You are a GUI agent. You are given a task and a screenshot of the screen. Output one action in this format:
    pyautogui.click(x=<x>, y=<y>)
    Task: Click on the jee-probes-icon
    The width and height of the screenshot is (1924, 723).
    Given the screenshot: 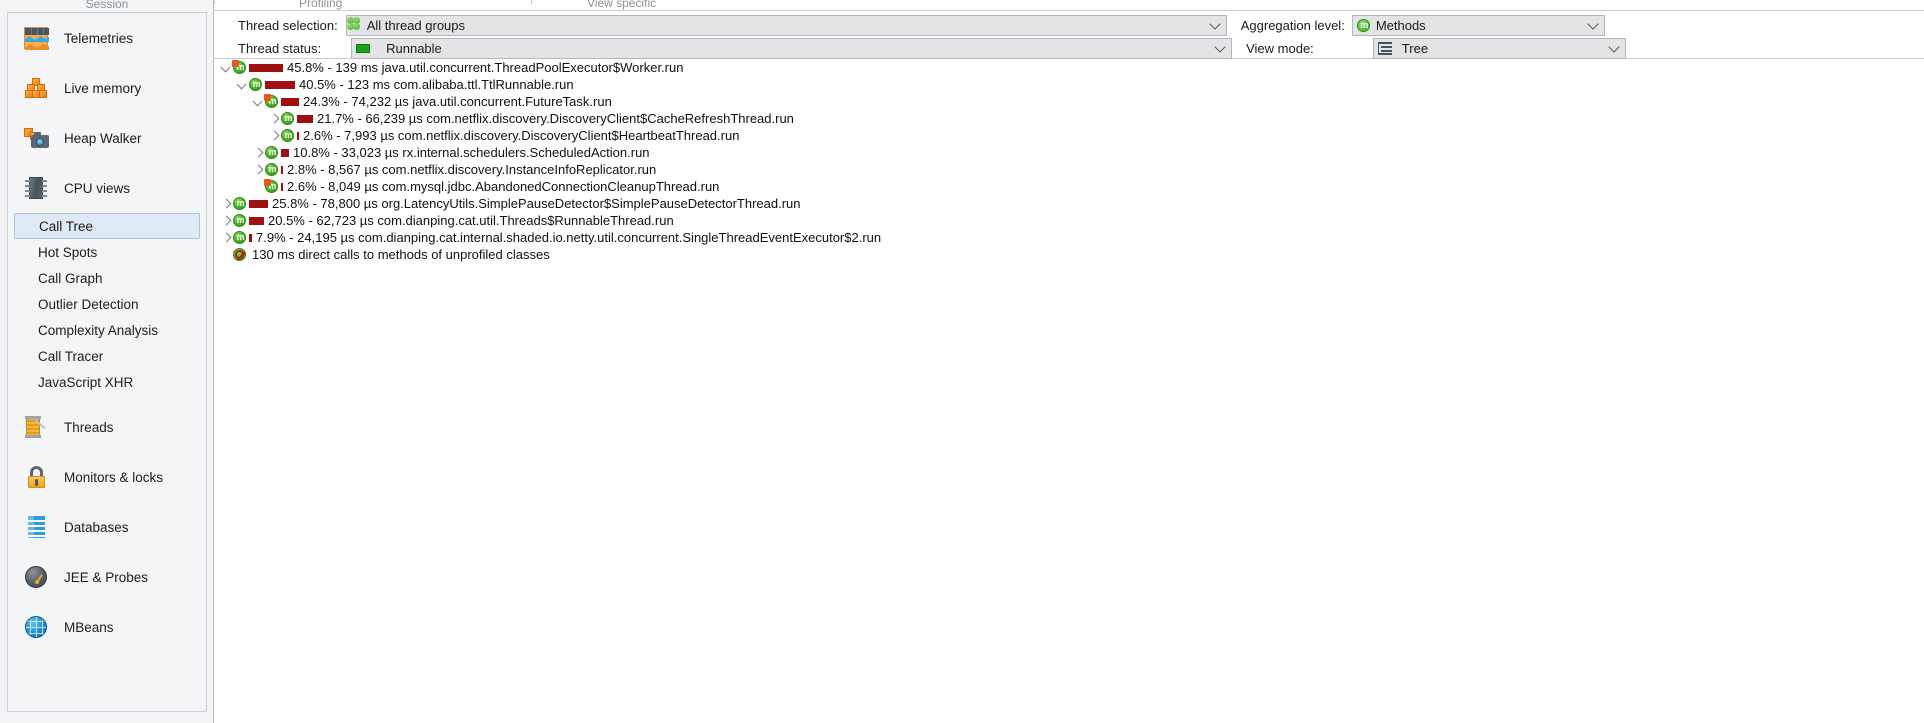 What is the action you would take?
    pyautogui.click(x=36, y=577)
    